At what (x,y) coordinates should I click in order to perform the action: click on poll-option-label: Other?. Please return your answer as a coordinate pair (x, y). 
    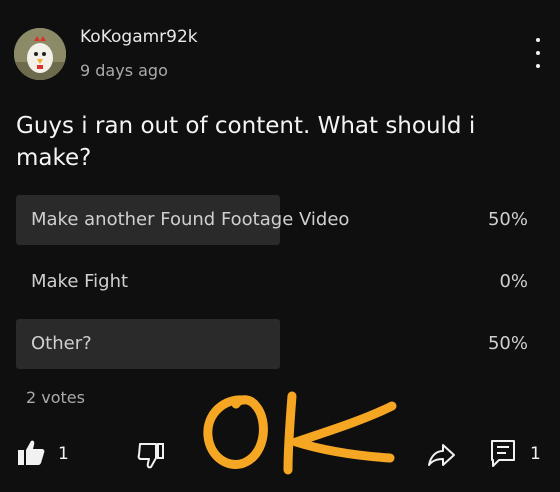
    Looking at the image, I should click on (61, 343).